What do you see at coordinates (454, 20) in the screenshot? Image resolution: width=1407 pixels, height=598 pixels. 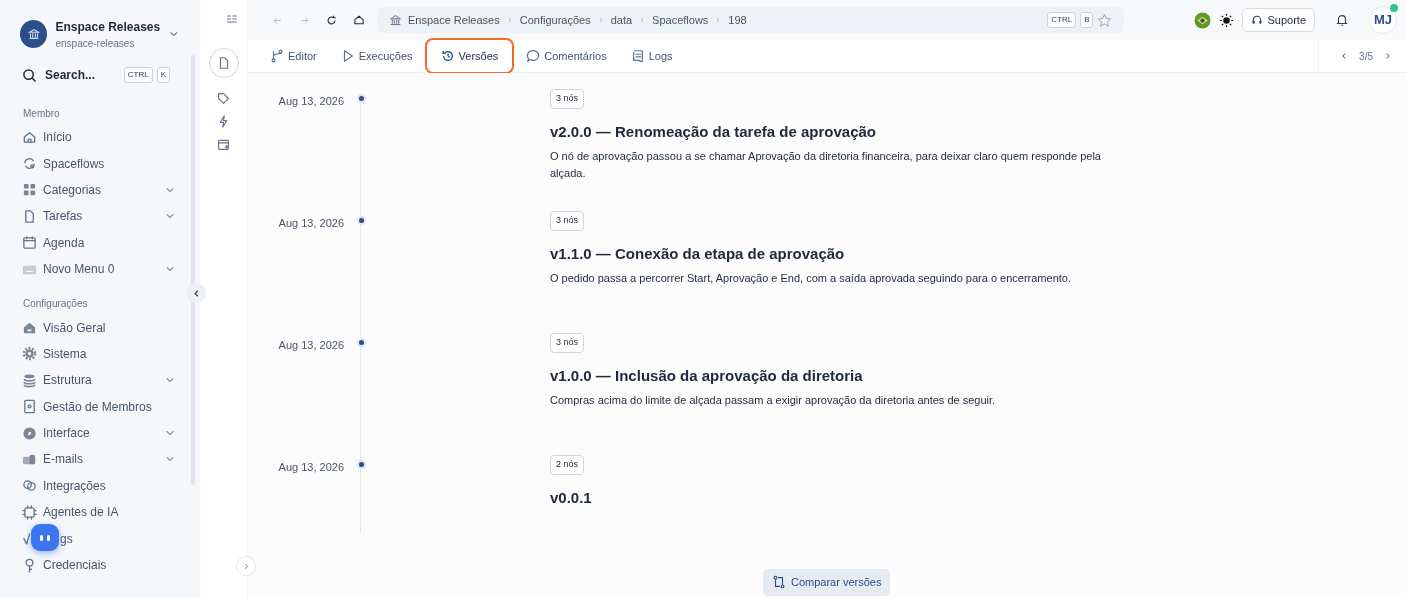 I see `breadcrumb-link: Enspace Releases` at bounding box center [454, 20].